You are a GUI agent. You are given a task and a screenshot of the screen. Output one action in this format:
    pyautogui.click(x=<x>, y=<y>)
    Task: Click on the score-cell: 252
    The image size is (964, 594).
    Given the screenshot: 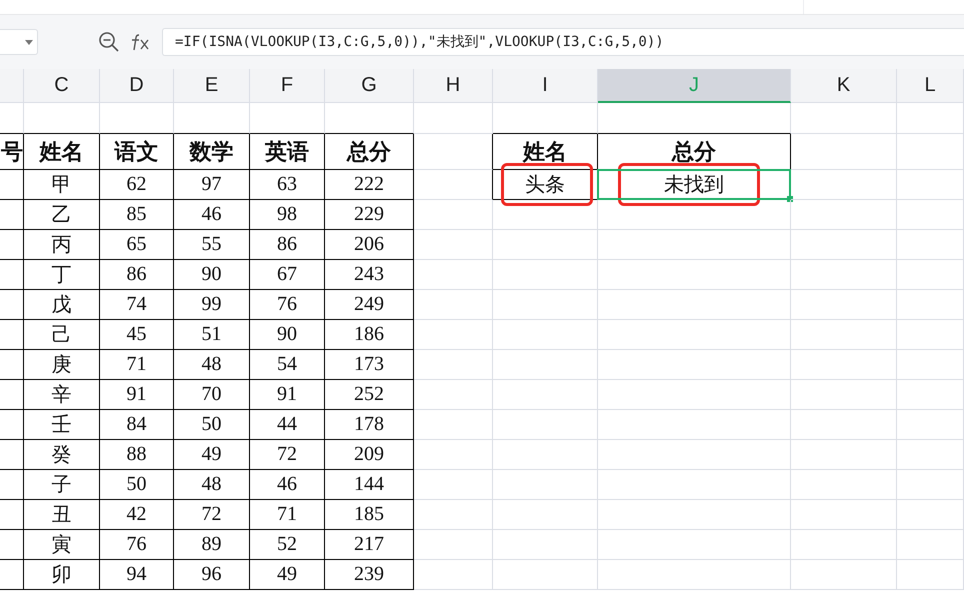 What is the action you would take?
    pyautogui.click(x=369, y=395)
    